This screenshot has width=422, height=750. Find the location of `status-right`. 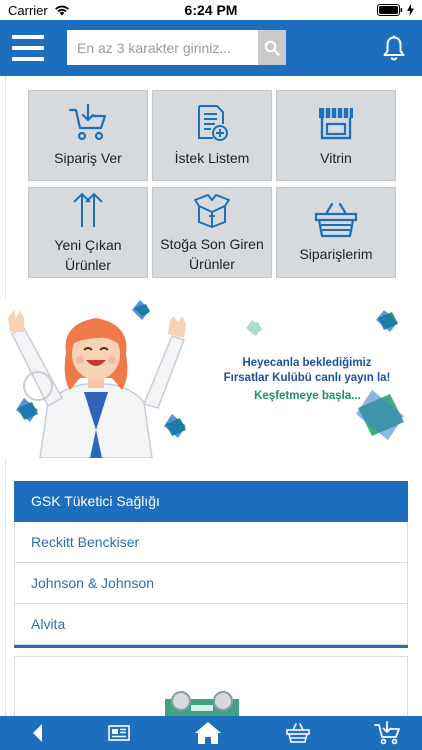

status-right is located at coordinates (395, 10).